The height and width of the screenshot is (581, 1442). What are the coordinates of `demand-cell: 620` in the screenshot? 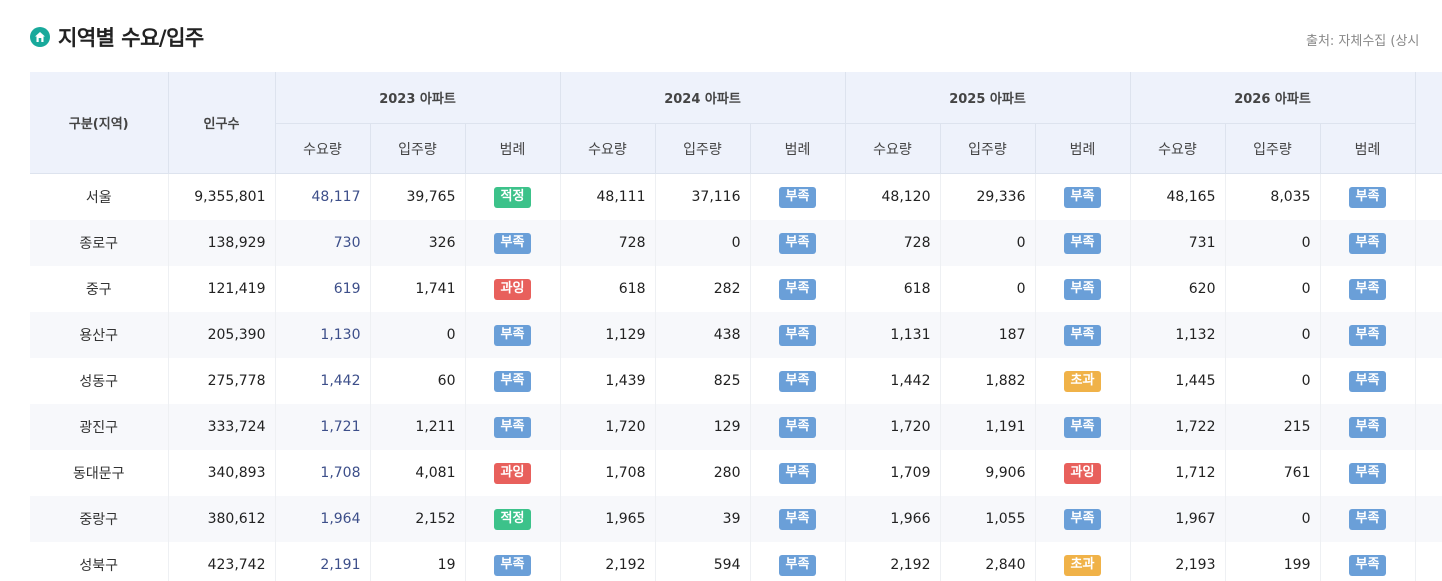 It's located at (1178, 289).